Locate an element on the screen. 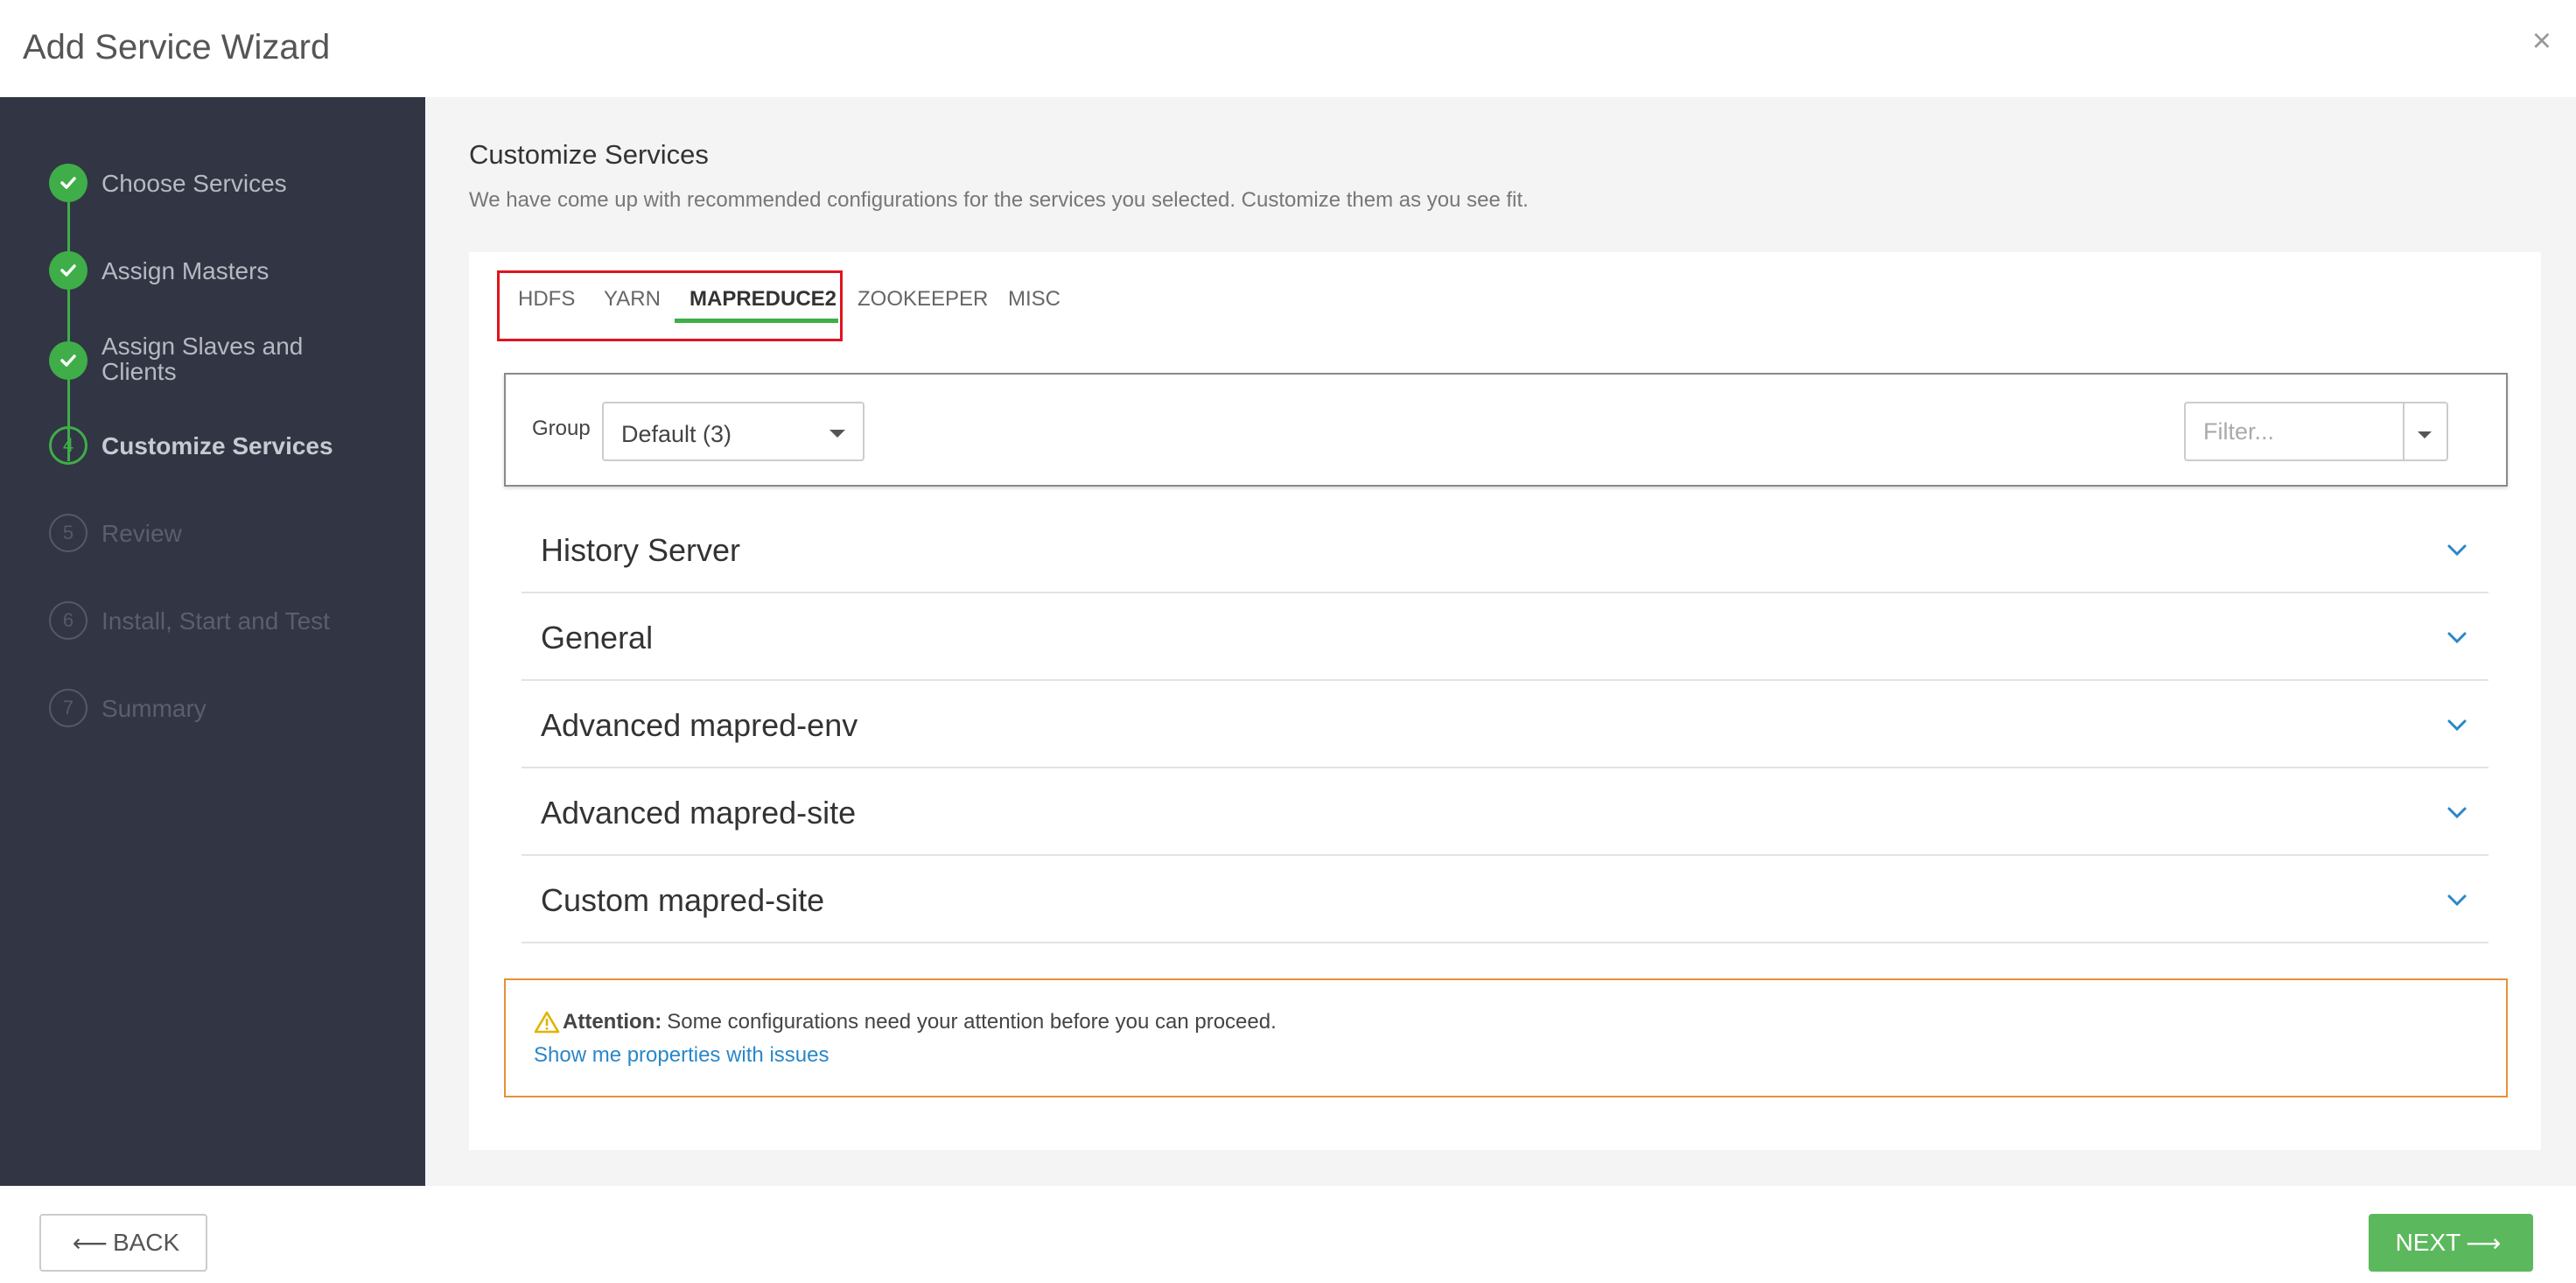  show-issues-link: Show me properties with issues is located at coordinates (681, 1055).